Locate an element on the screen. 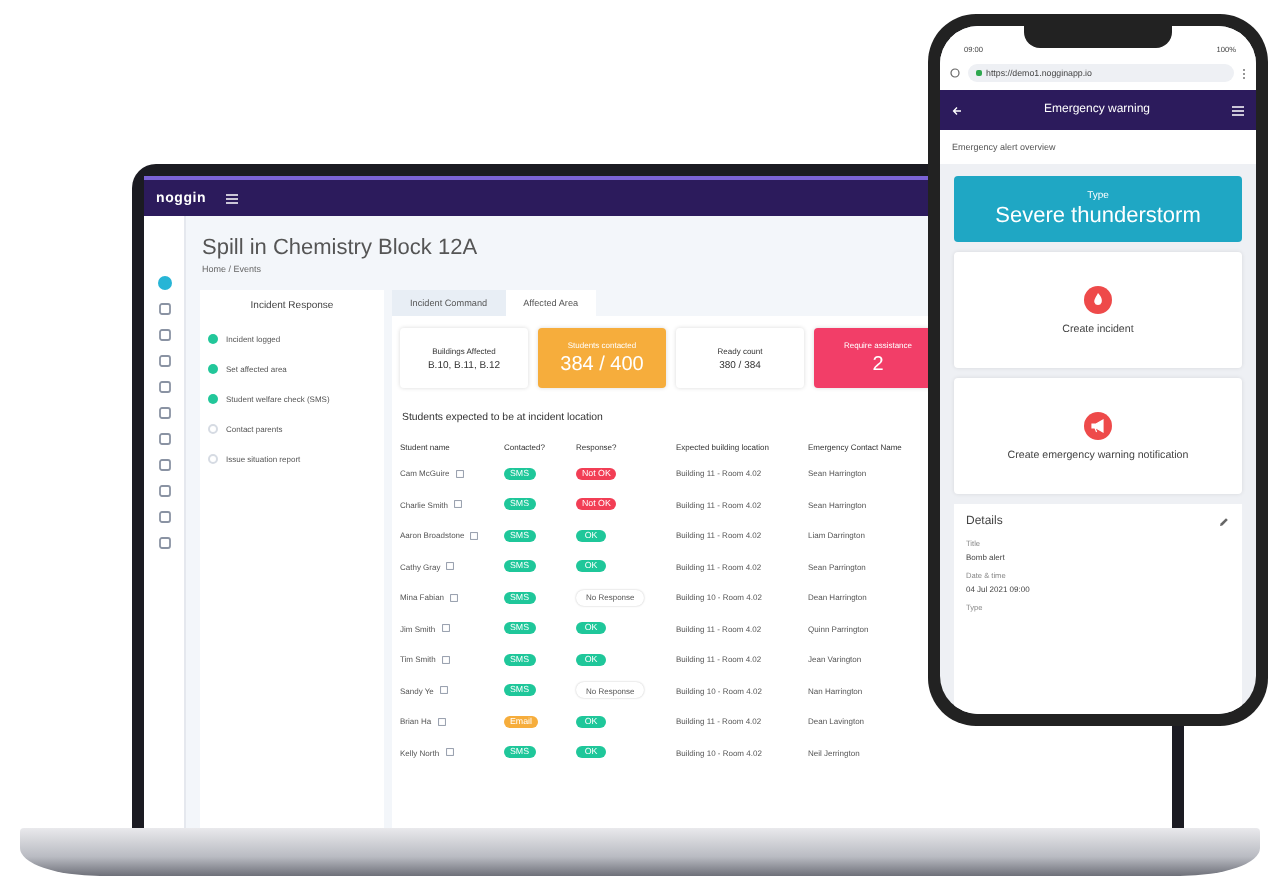 This screenshot has height=886, width=1280. stat-value: 2 is located at coordinates (878, 365).